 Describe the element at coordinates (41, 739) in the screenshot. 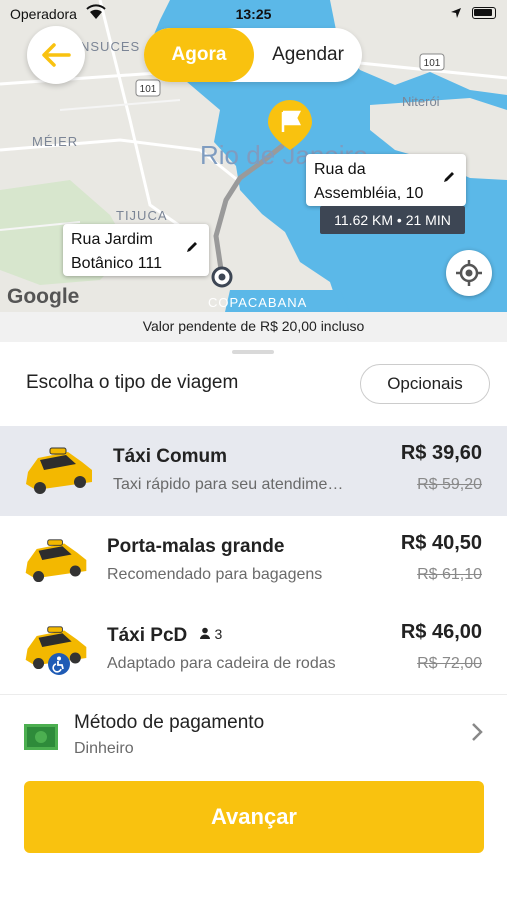

I see `cash-icon` at that location.